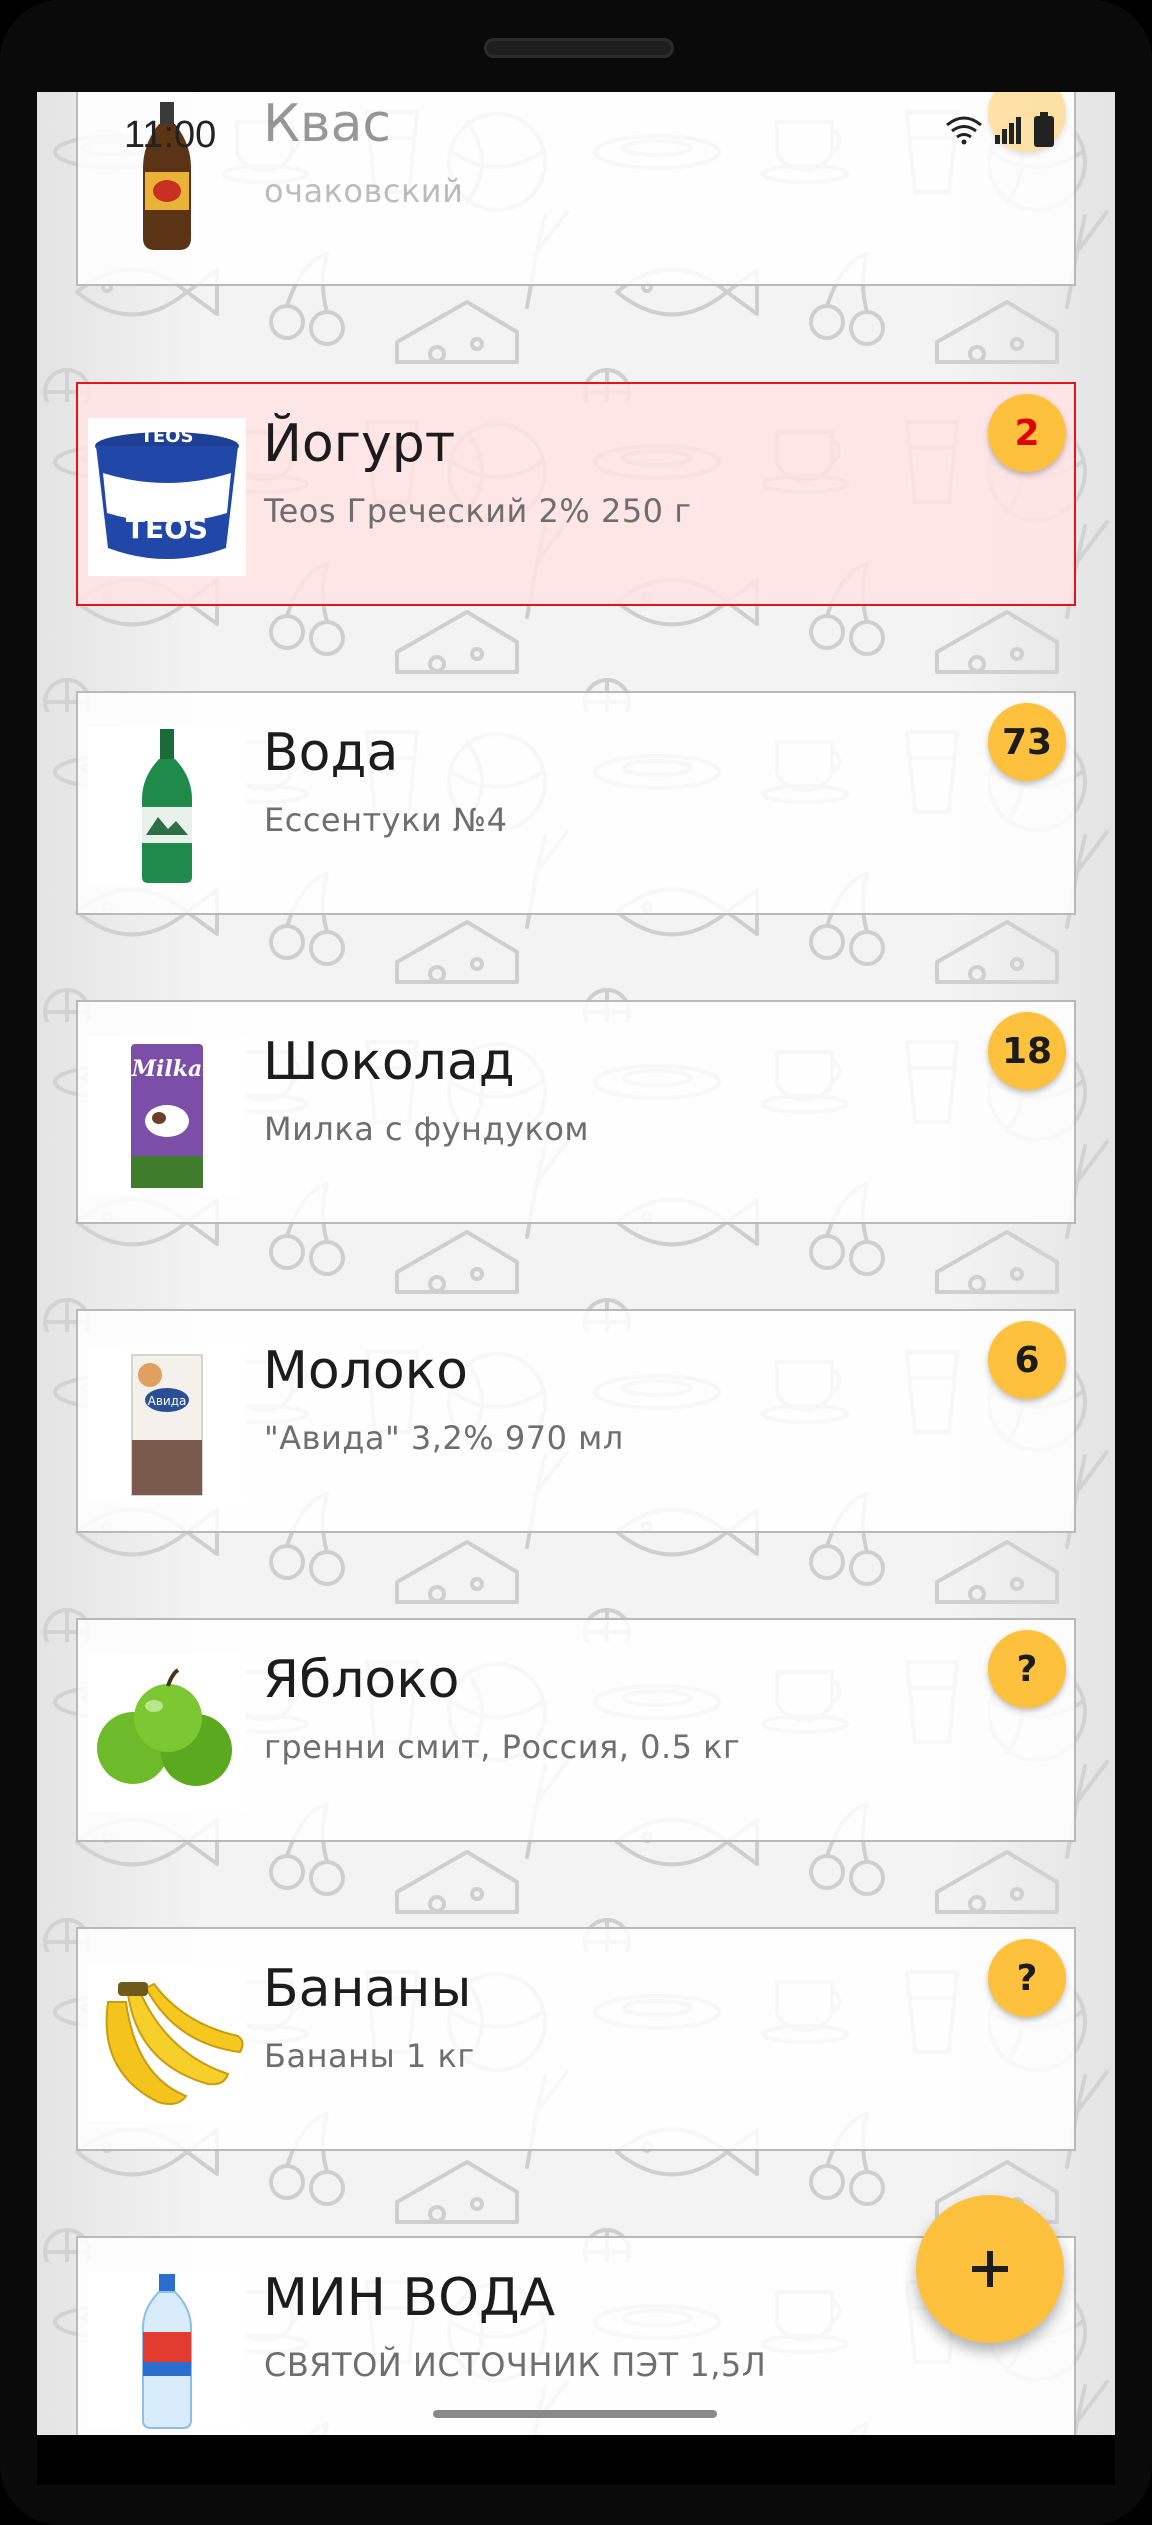 The image size is (1152, 2525). What do you see at coordinates (1044, 129) in the screenshot?
I see `battery-icon` at bounding box center [1044, 129].